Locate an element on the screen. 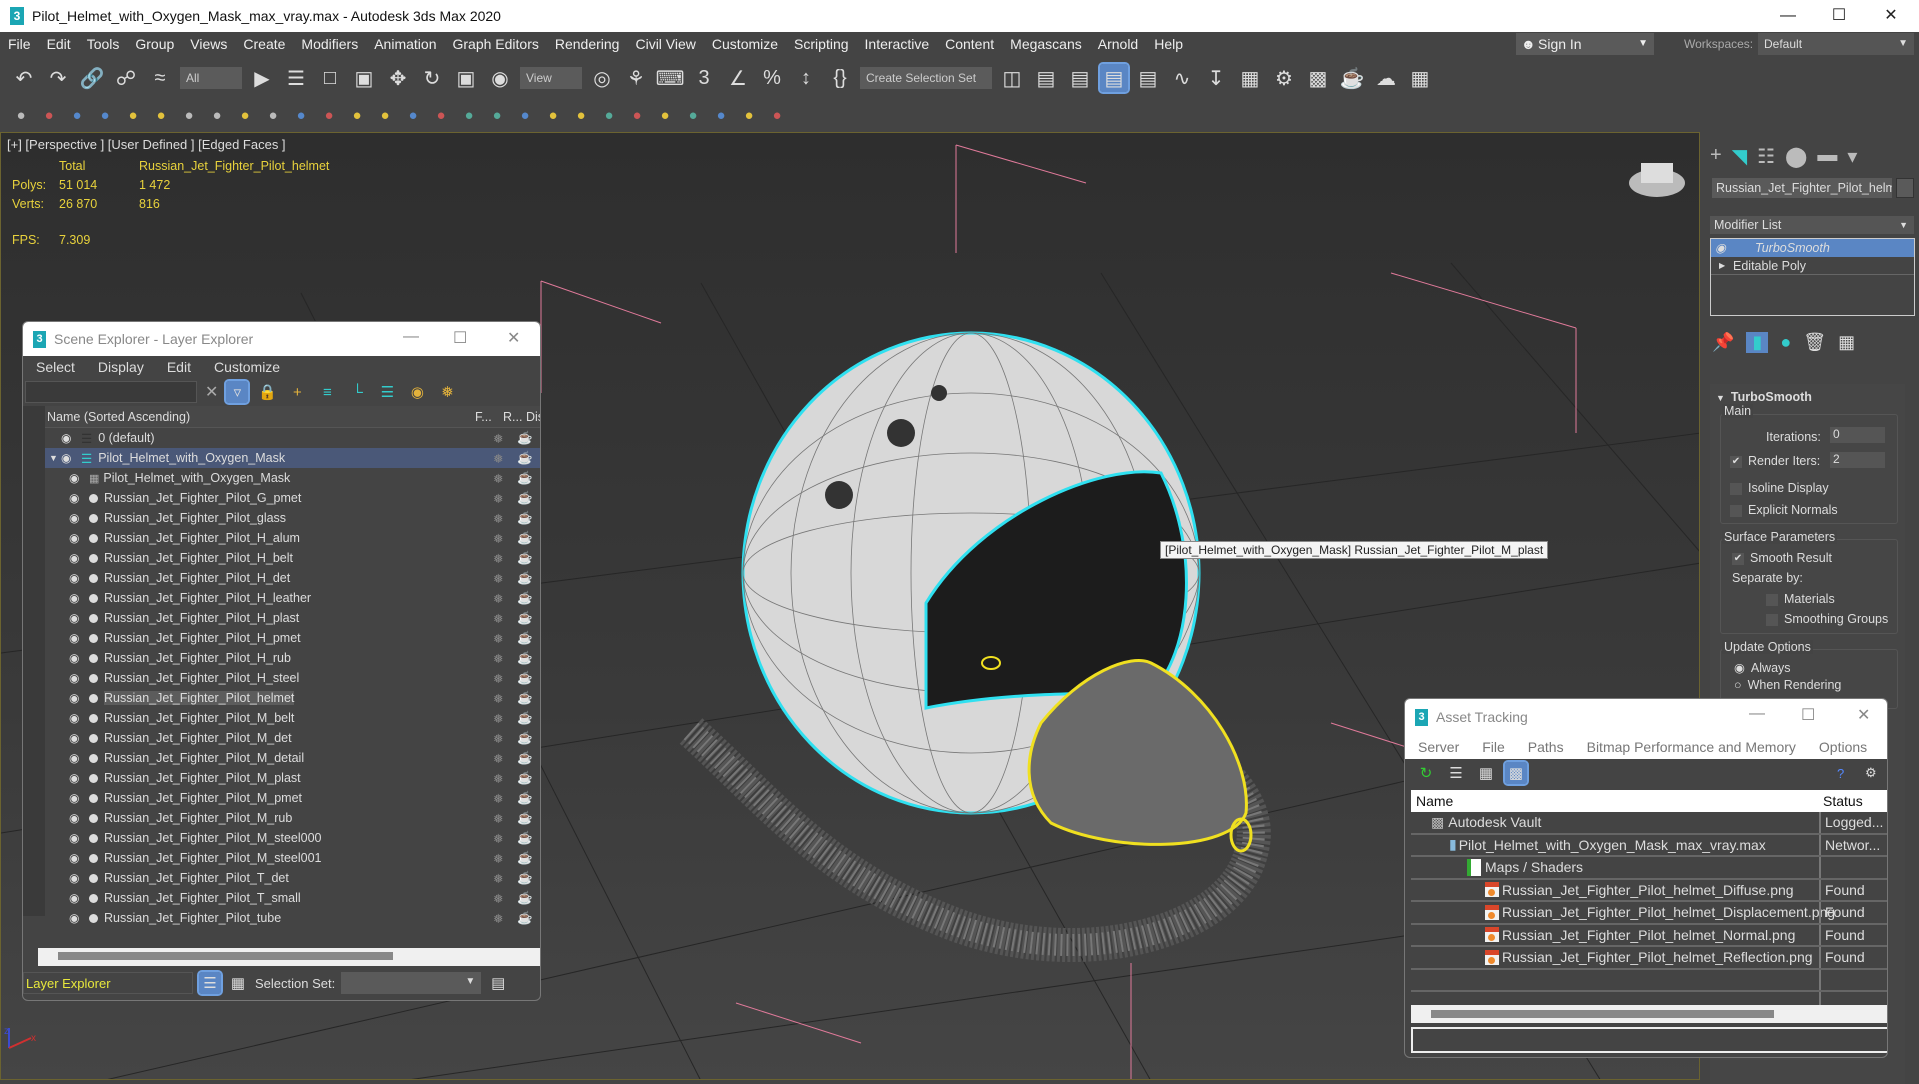  render-icon: ☕ is located at coordinates (1352, 78).